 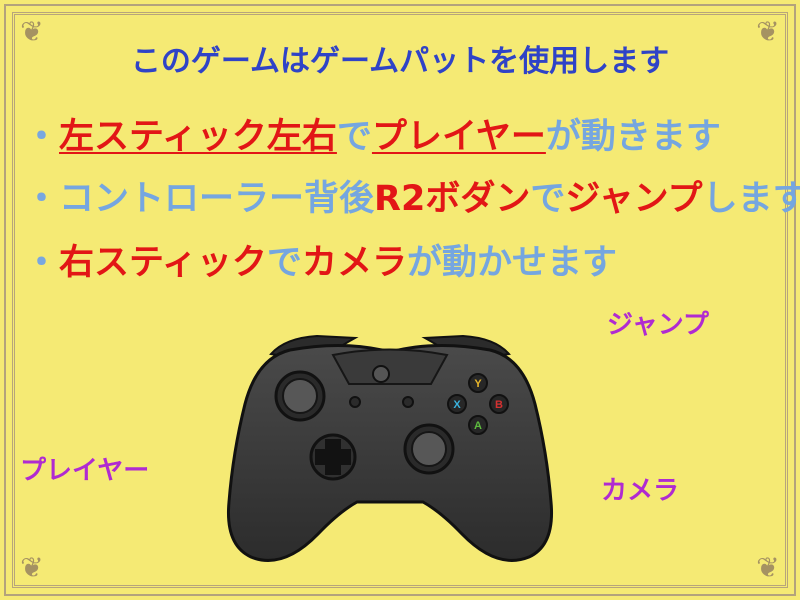 What do you see at coordinates (452, 199) in the screenshot?
I see `r2-button-text: R2ボダン` at bounding box center [452, 199].